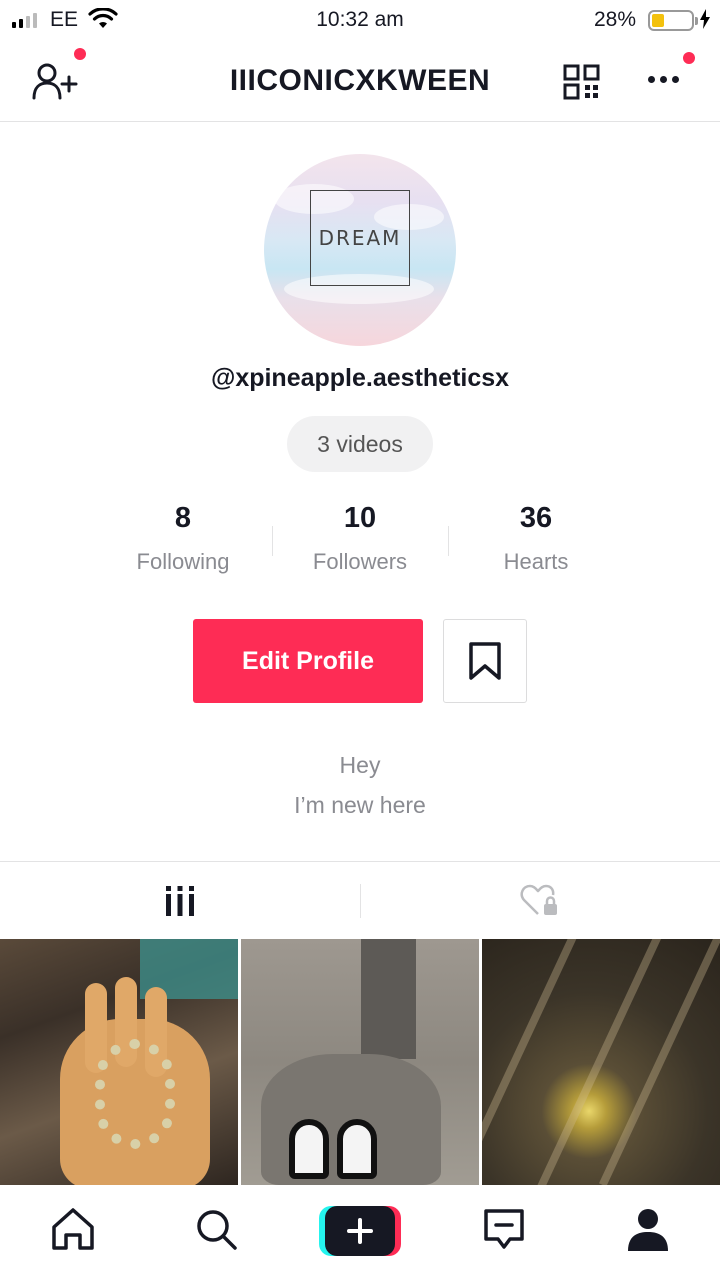 This screenshot has width=720, height=1280. What do you see at coordinates (648, 1230) in the screenshot?
I see `profile-icon` at bounding box center [648, 1230].